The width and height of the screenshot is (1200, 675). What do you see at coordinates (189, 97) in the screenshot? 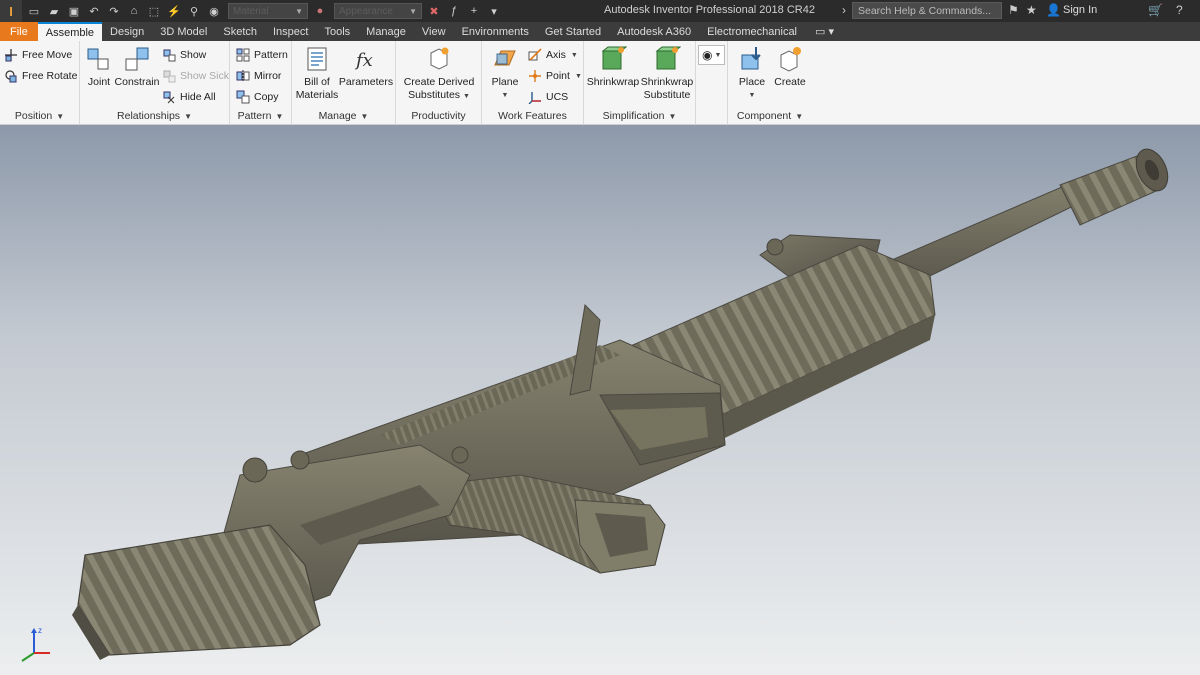
I see `hide-all-button: Hide All` at bounding box center [189, 97].